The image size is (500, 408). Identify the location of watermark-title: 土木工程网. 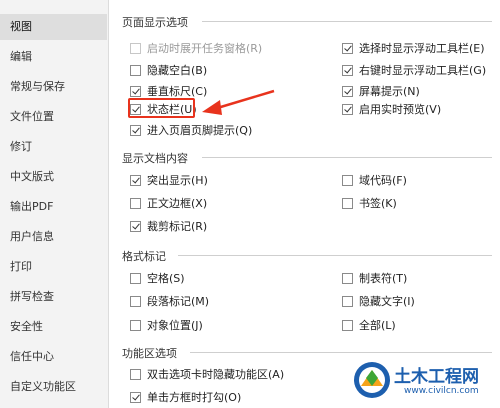
(436, 377).